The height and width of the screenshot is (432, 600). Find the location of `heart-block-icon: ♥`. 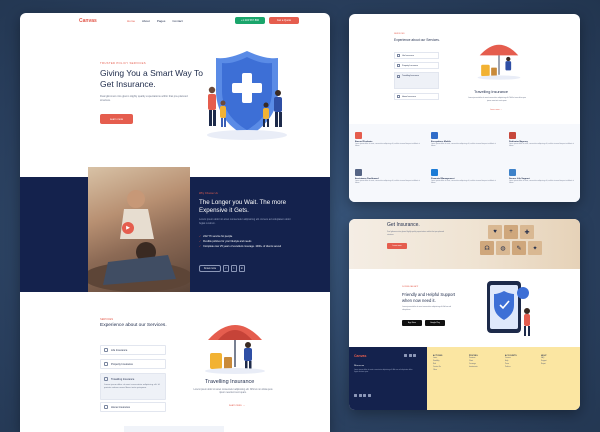

heart-block-icon: ♥ is located at coordinates (495, 232).